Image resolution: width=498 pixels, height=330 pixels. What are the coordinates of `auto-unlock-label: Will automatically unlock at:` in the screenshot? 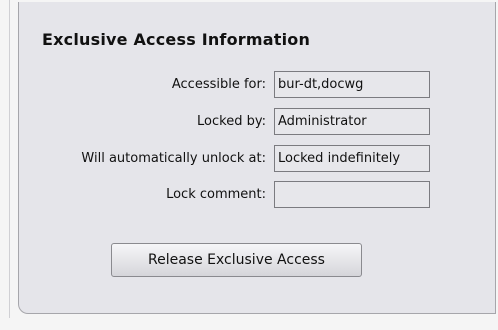 It's located at (173, 158).